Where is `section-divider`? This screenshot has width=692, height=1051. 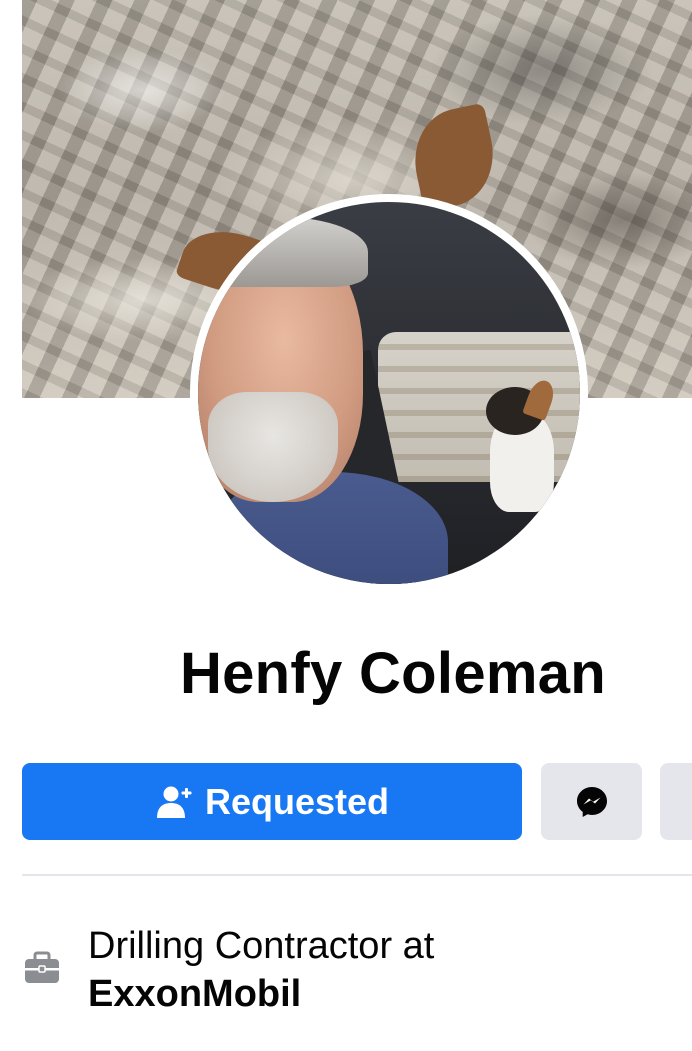 section-divider is located at coordinates (357, 875).